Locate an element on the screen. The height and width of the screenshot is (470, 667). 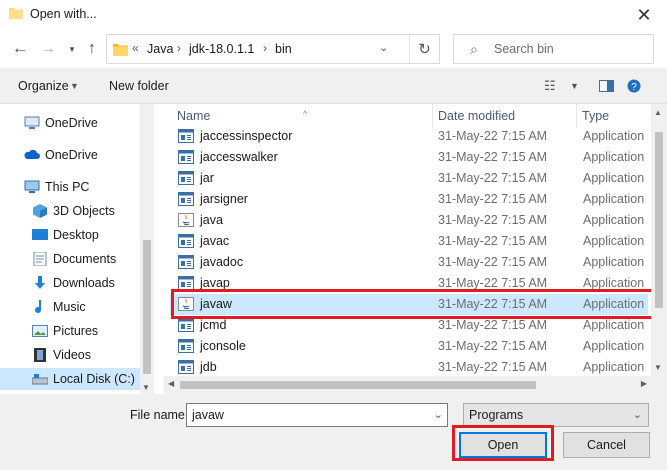
cancel-button: Cancel is located at coordinates (606, 445).